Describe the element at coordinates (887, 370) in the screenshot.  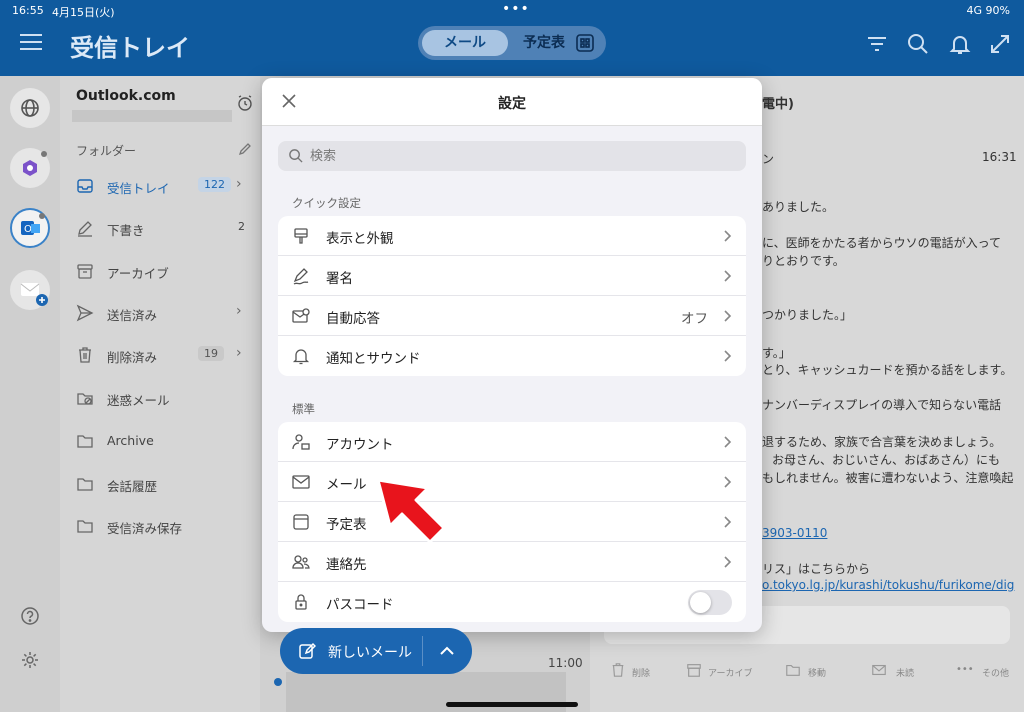
I see `reader-line: とり、キャッシュカードを預かる話をします。` at that location.